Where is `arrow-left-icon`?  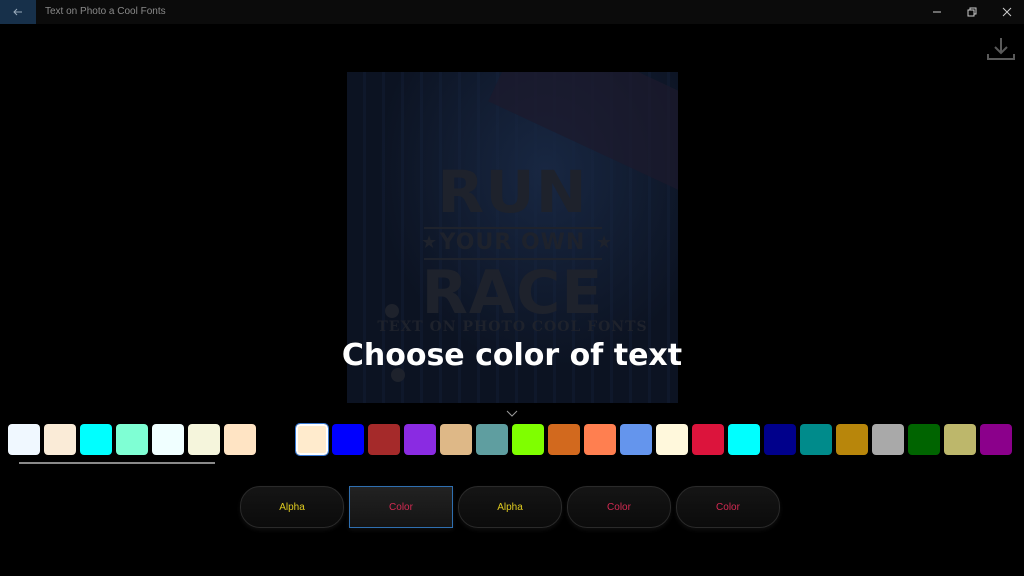 arrow-left-icon is located at coordinates (17, 12).